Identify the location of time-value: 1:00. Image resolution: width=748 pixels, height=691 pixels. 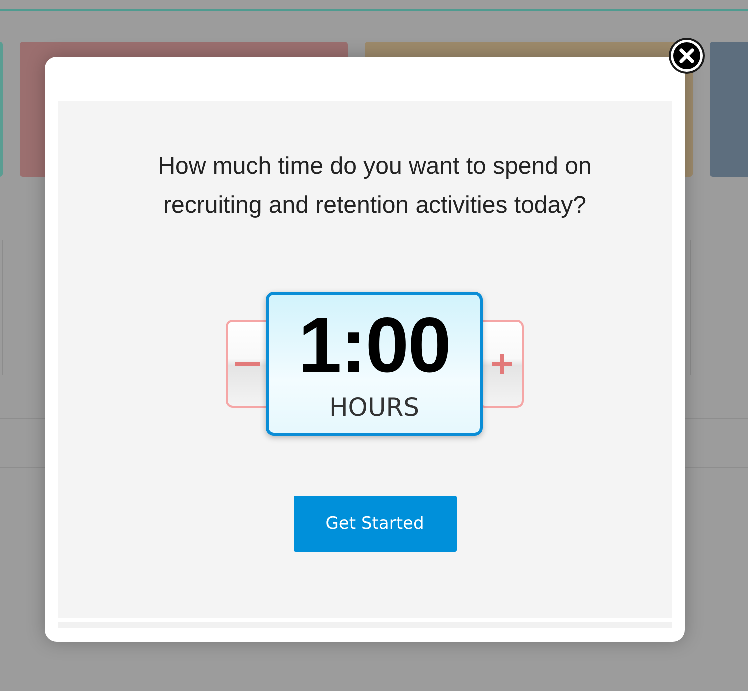
(374, 345).